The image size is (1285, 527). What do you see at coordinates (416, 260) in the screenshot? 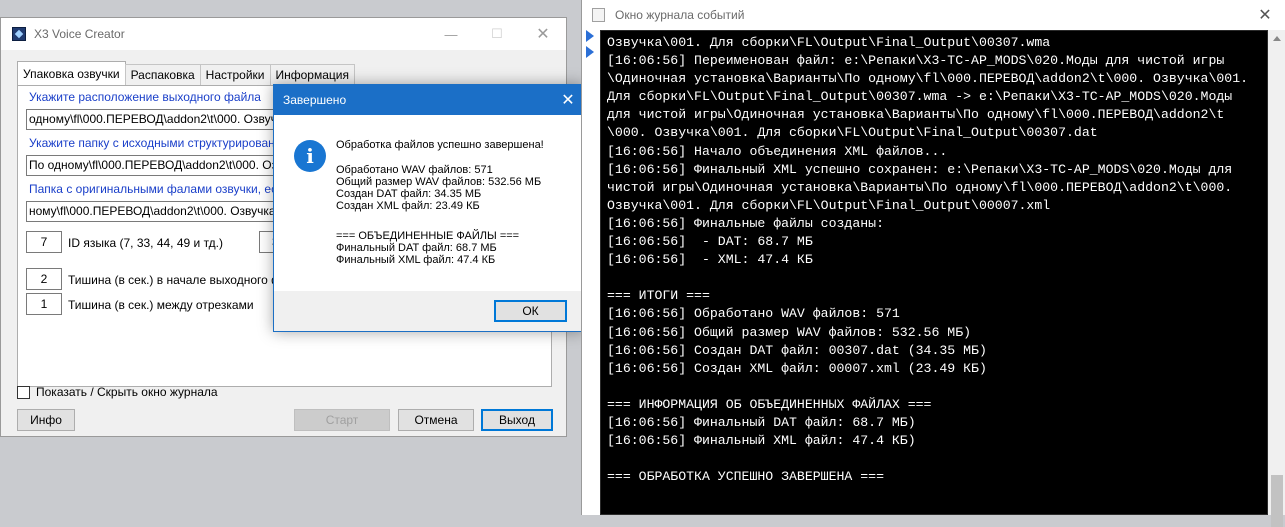
I see `dialog-merged-line: Финальный XML файл: 47.4 КБ` at bounding box center [416, 260].